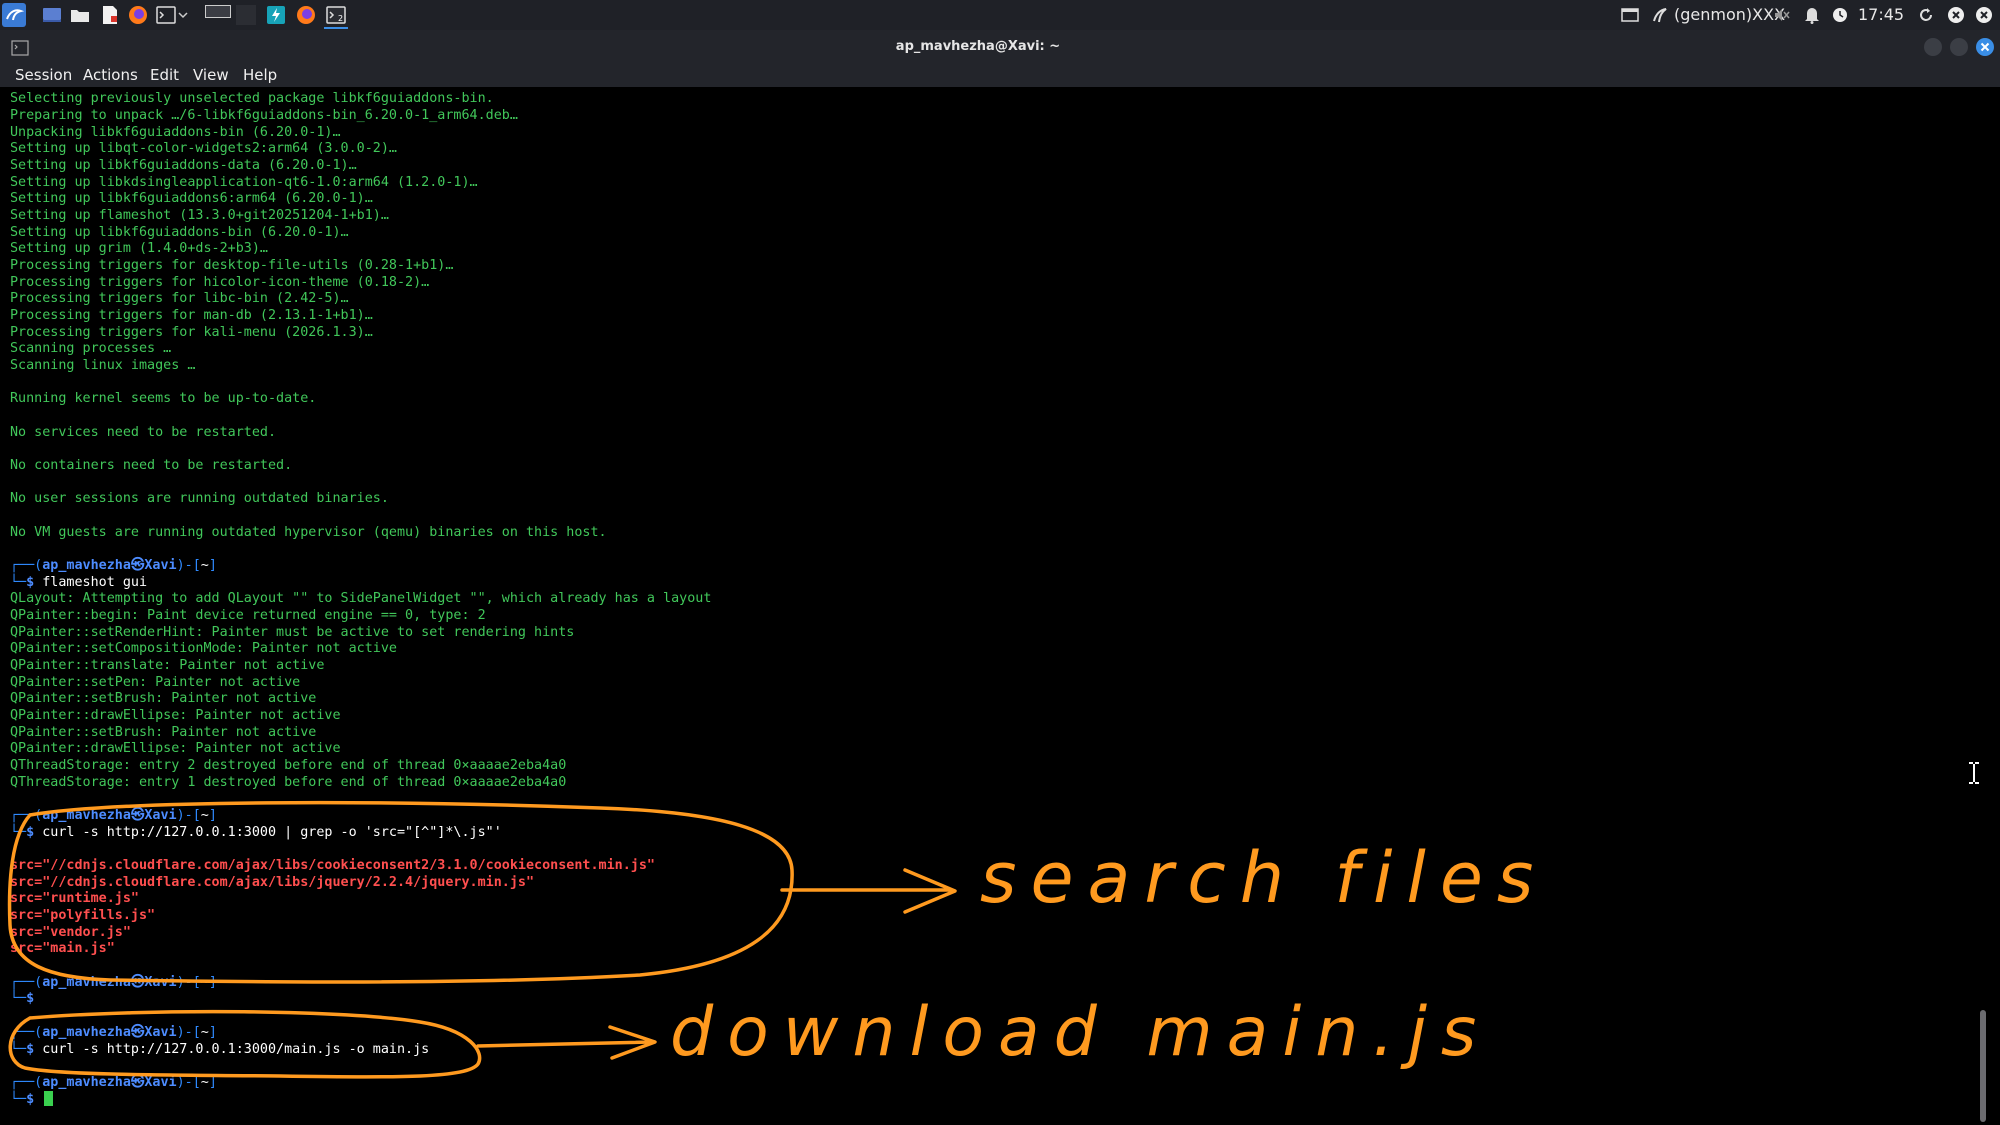 This screenshot has width=2000, height=1125. I want to click on kali-menu-icon, so click(14, 15).